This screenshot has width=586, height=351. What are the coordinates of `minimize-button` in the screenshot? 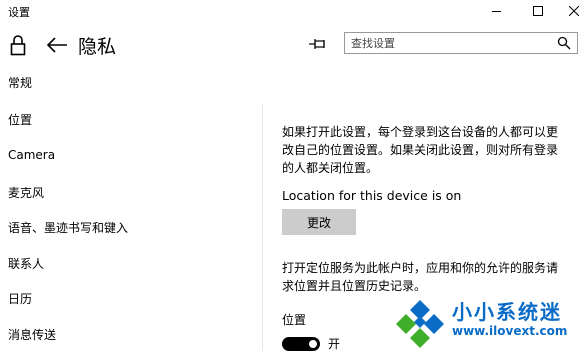 It's located at (496, 11).